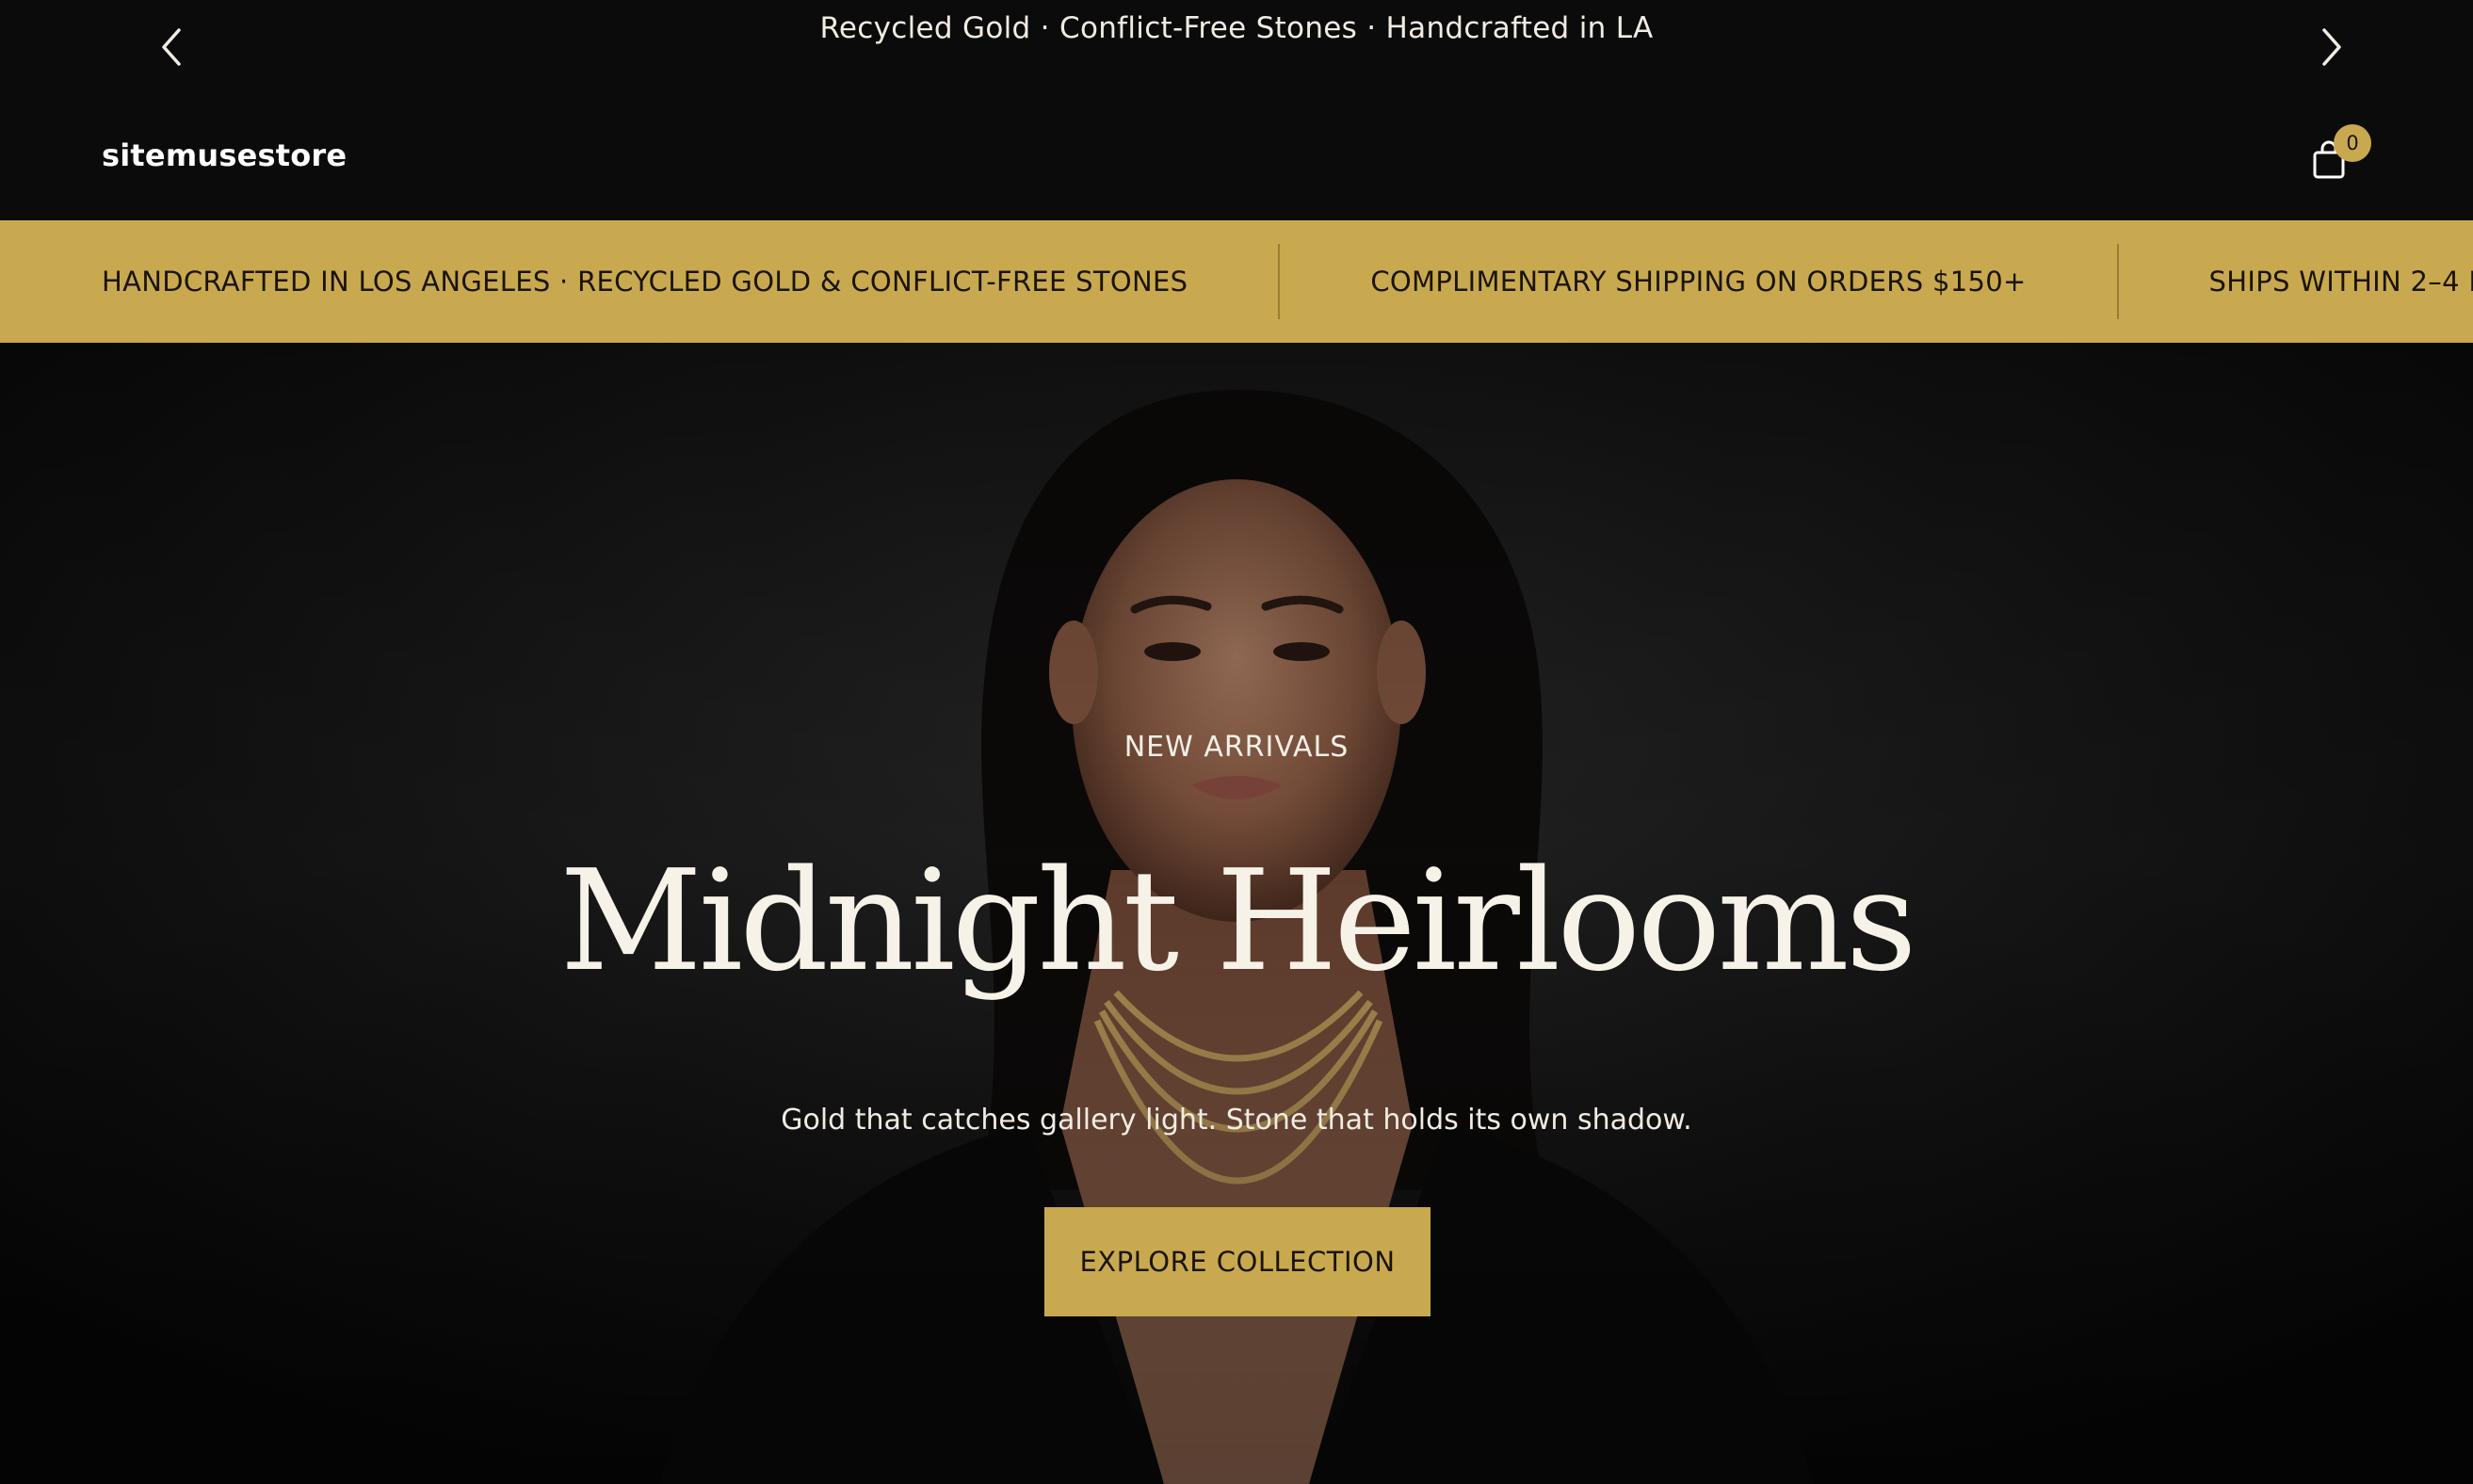 This screenshot has height=1484, width=2473. What do you see at coordinates (1237, 921) in the screenshot?
I see `hero-title: Midnight Heirlooms` at bounding box center [1237, 921].